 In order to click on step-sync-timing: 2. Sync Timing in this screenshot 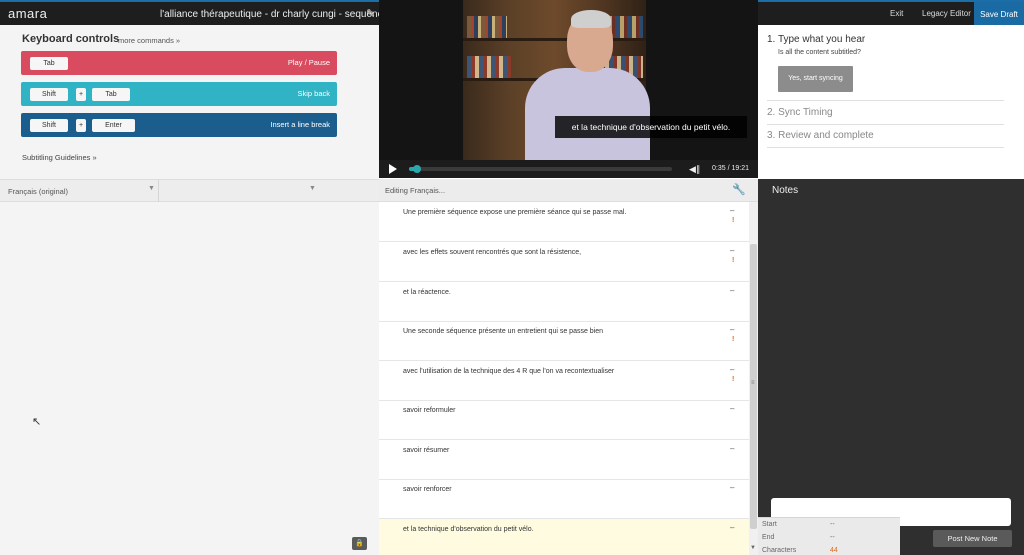, I will do `click(800, 112)`.